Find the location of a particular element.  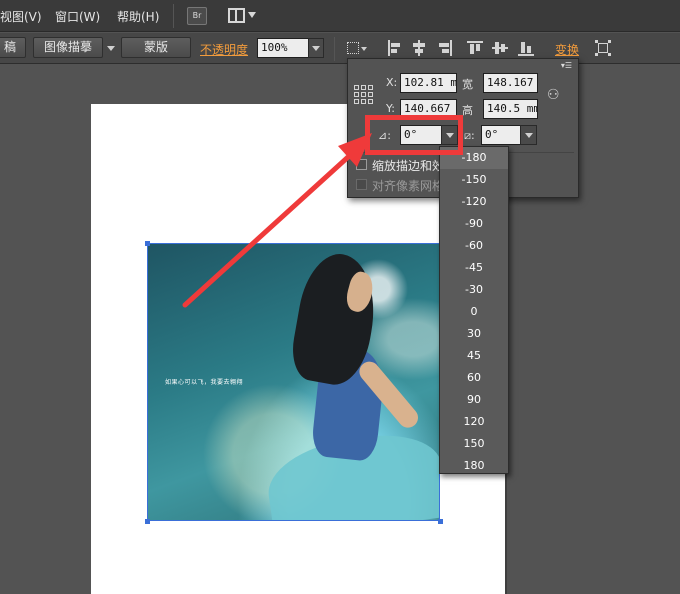

control-separator is located at coordinates (334, 49).